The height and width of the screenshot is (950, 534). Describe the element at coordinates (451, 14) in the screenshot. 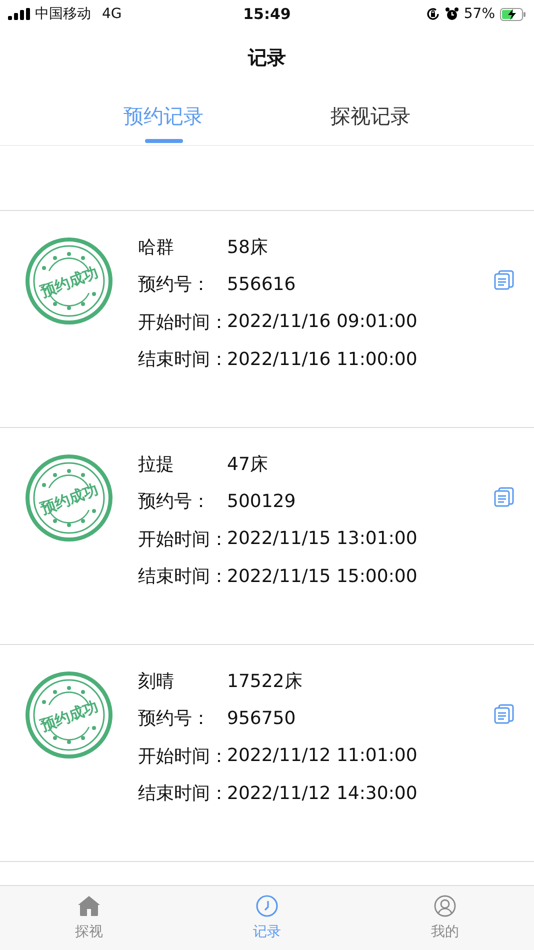

I see `alarm-icon` at that location.